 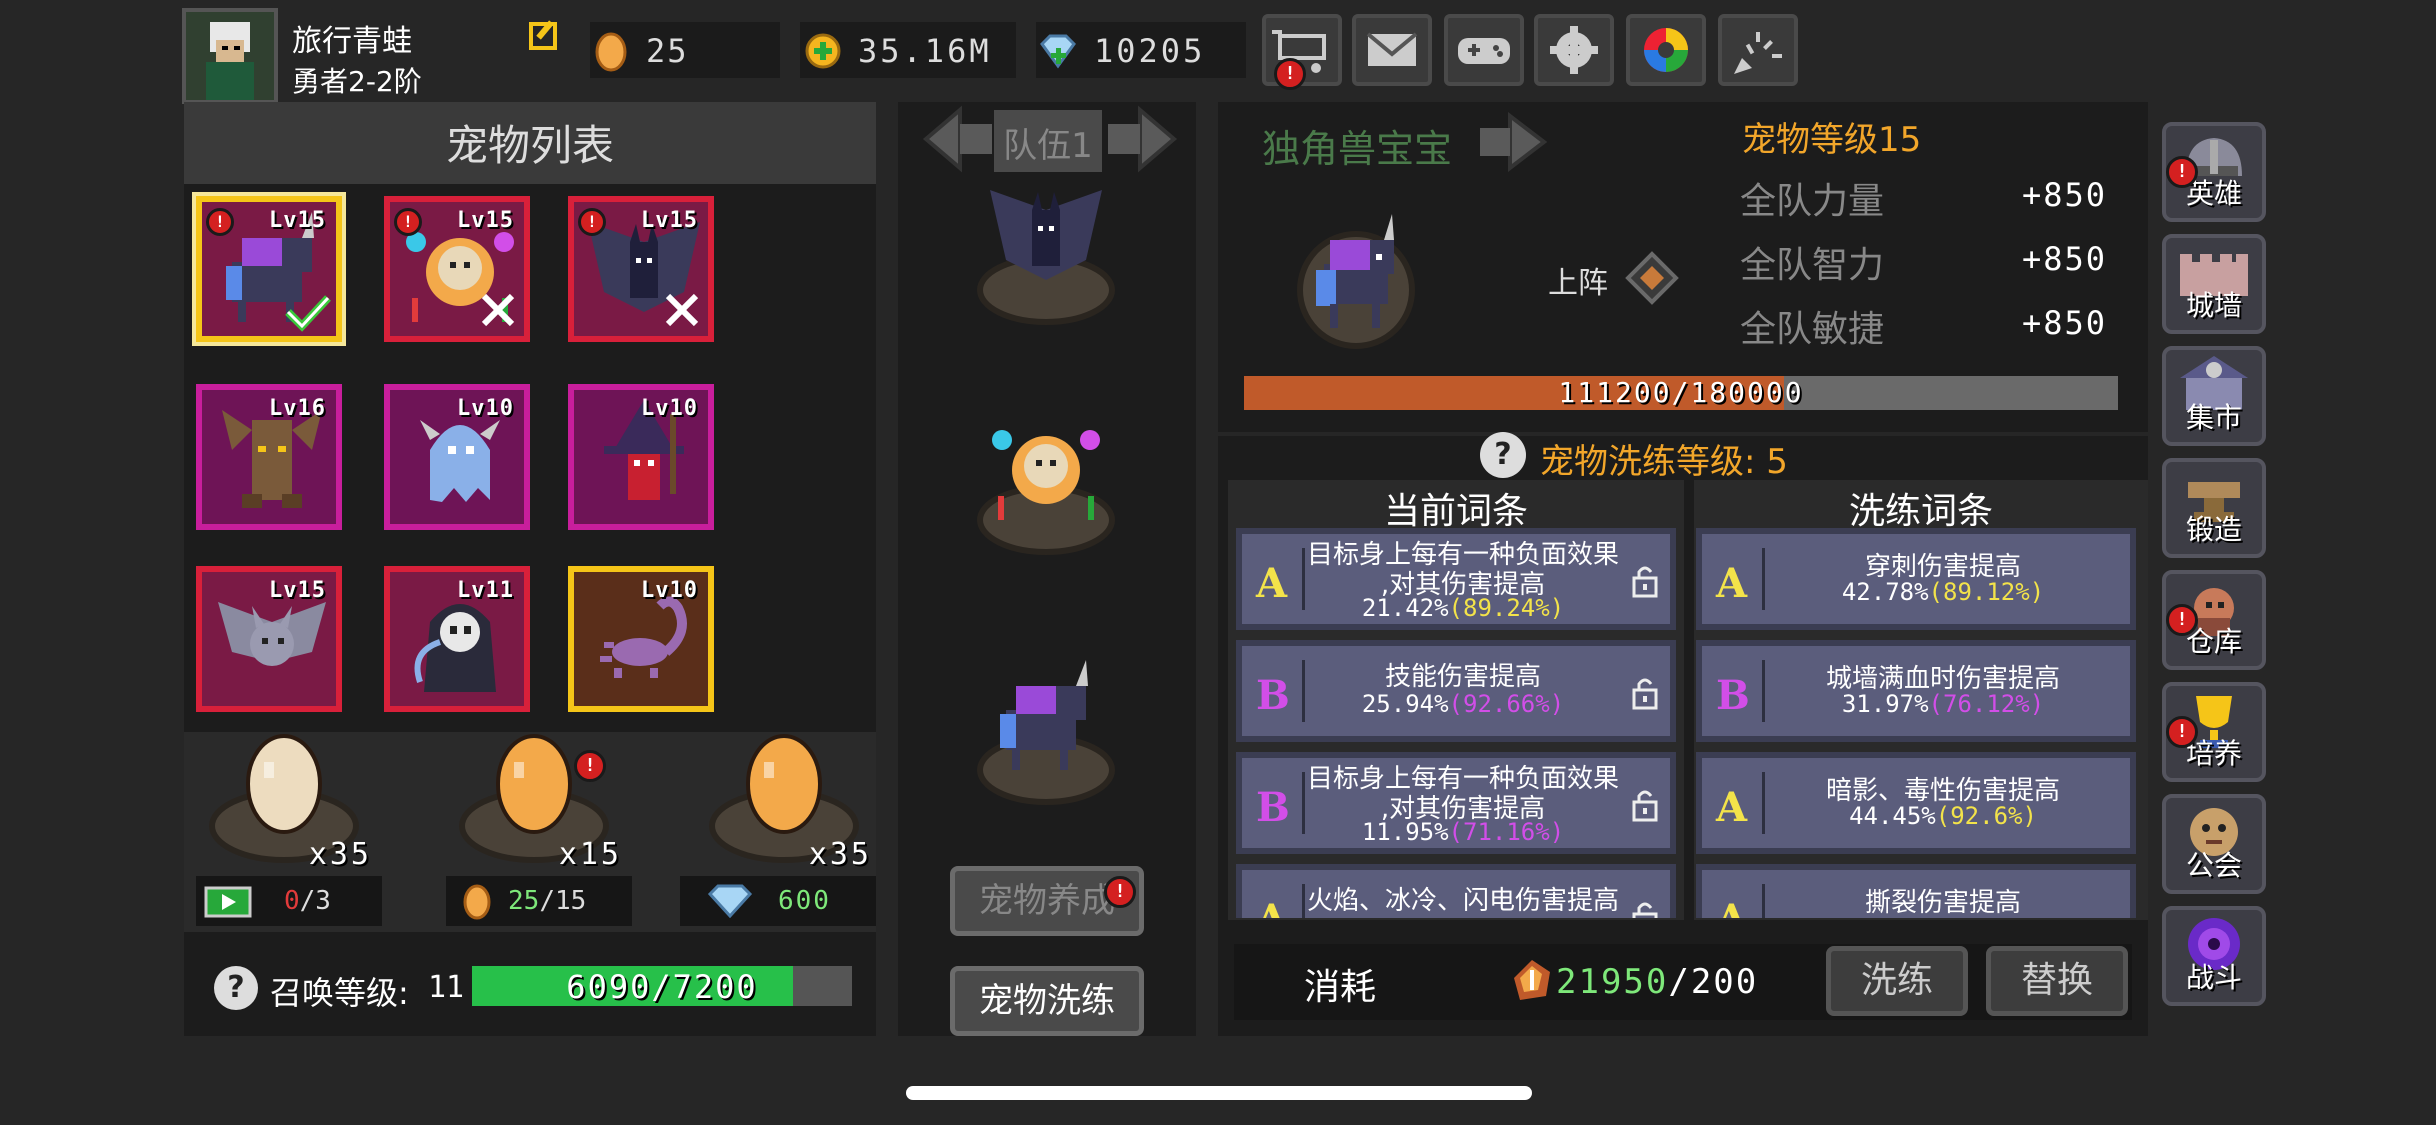 What do you see at coordinates (1484, 50) in the screenshot?
I see `gamepad-button` at bounding box center [1484, 50].